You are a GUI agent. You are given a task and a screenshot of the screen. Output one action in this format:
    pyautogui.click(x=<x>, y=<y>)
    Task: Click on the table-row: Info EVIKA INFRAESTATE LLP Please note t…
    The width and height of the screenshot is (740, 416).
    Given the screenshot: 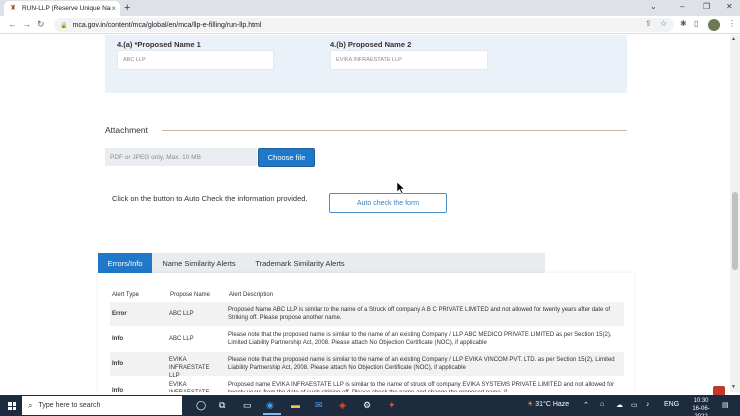 What is the action you would take?
    pyautogui.click(x=367, y=365)
    